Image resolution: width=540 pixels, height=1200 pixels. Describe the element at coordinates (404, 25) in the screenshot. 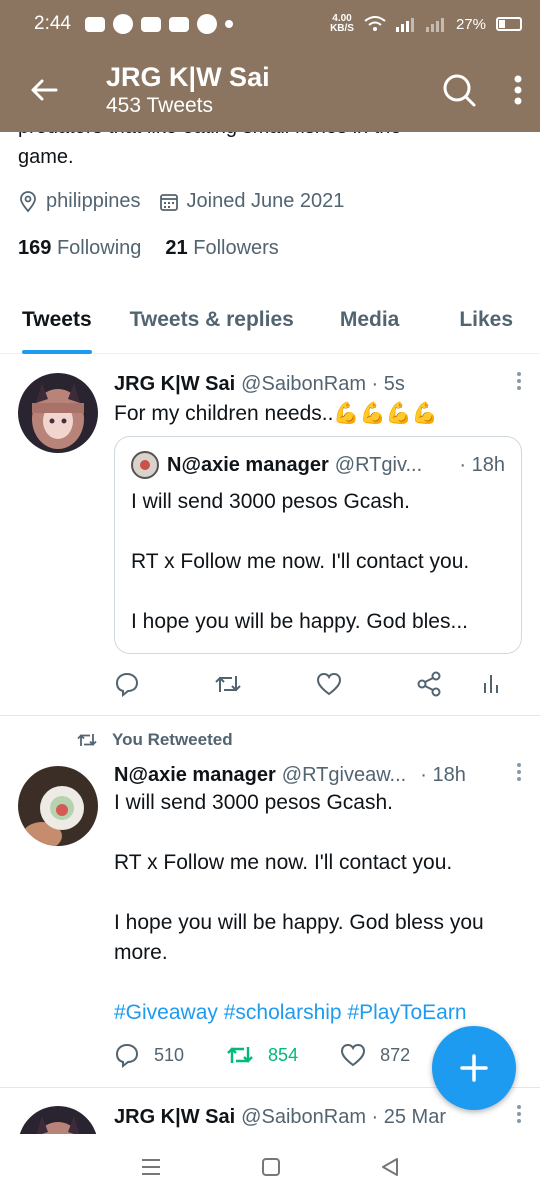

I see `signal-icon` at that location.